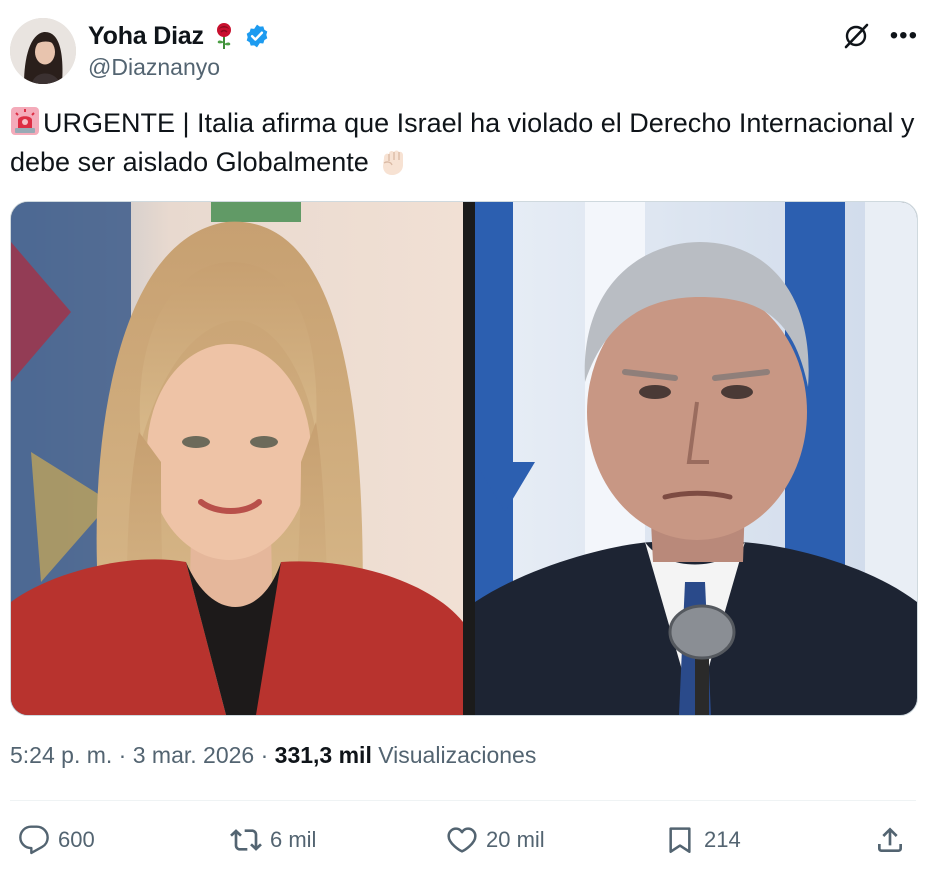 The height and width of the screenshot is (880, 932). I want to click on views-label: Visualizaciones, so click(457, 755).